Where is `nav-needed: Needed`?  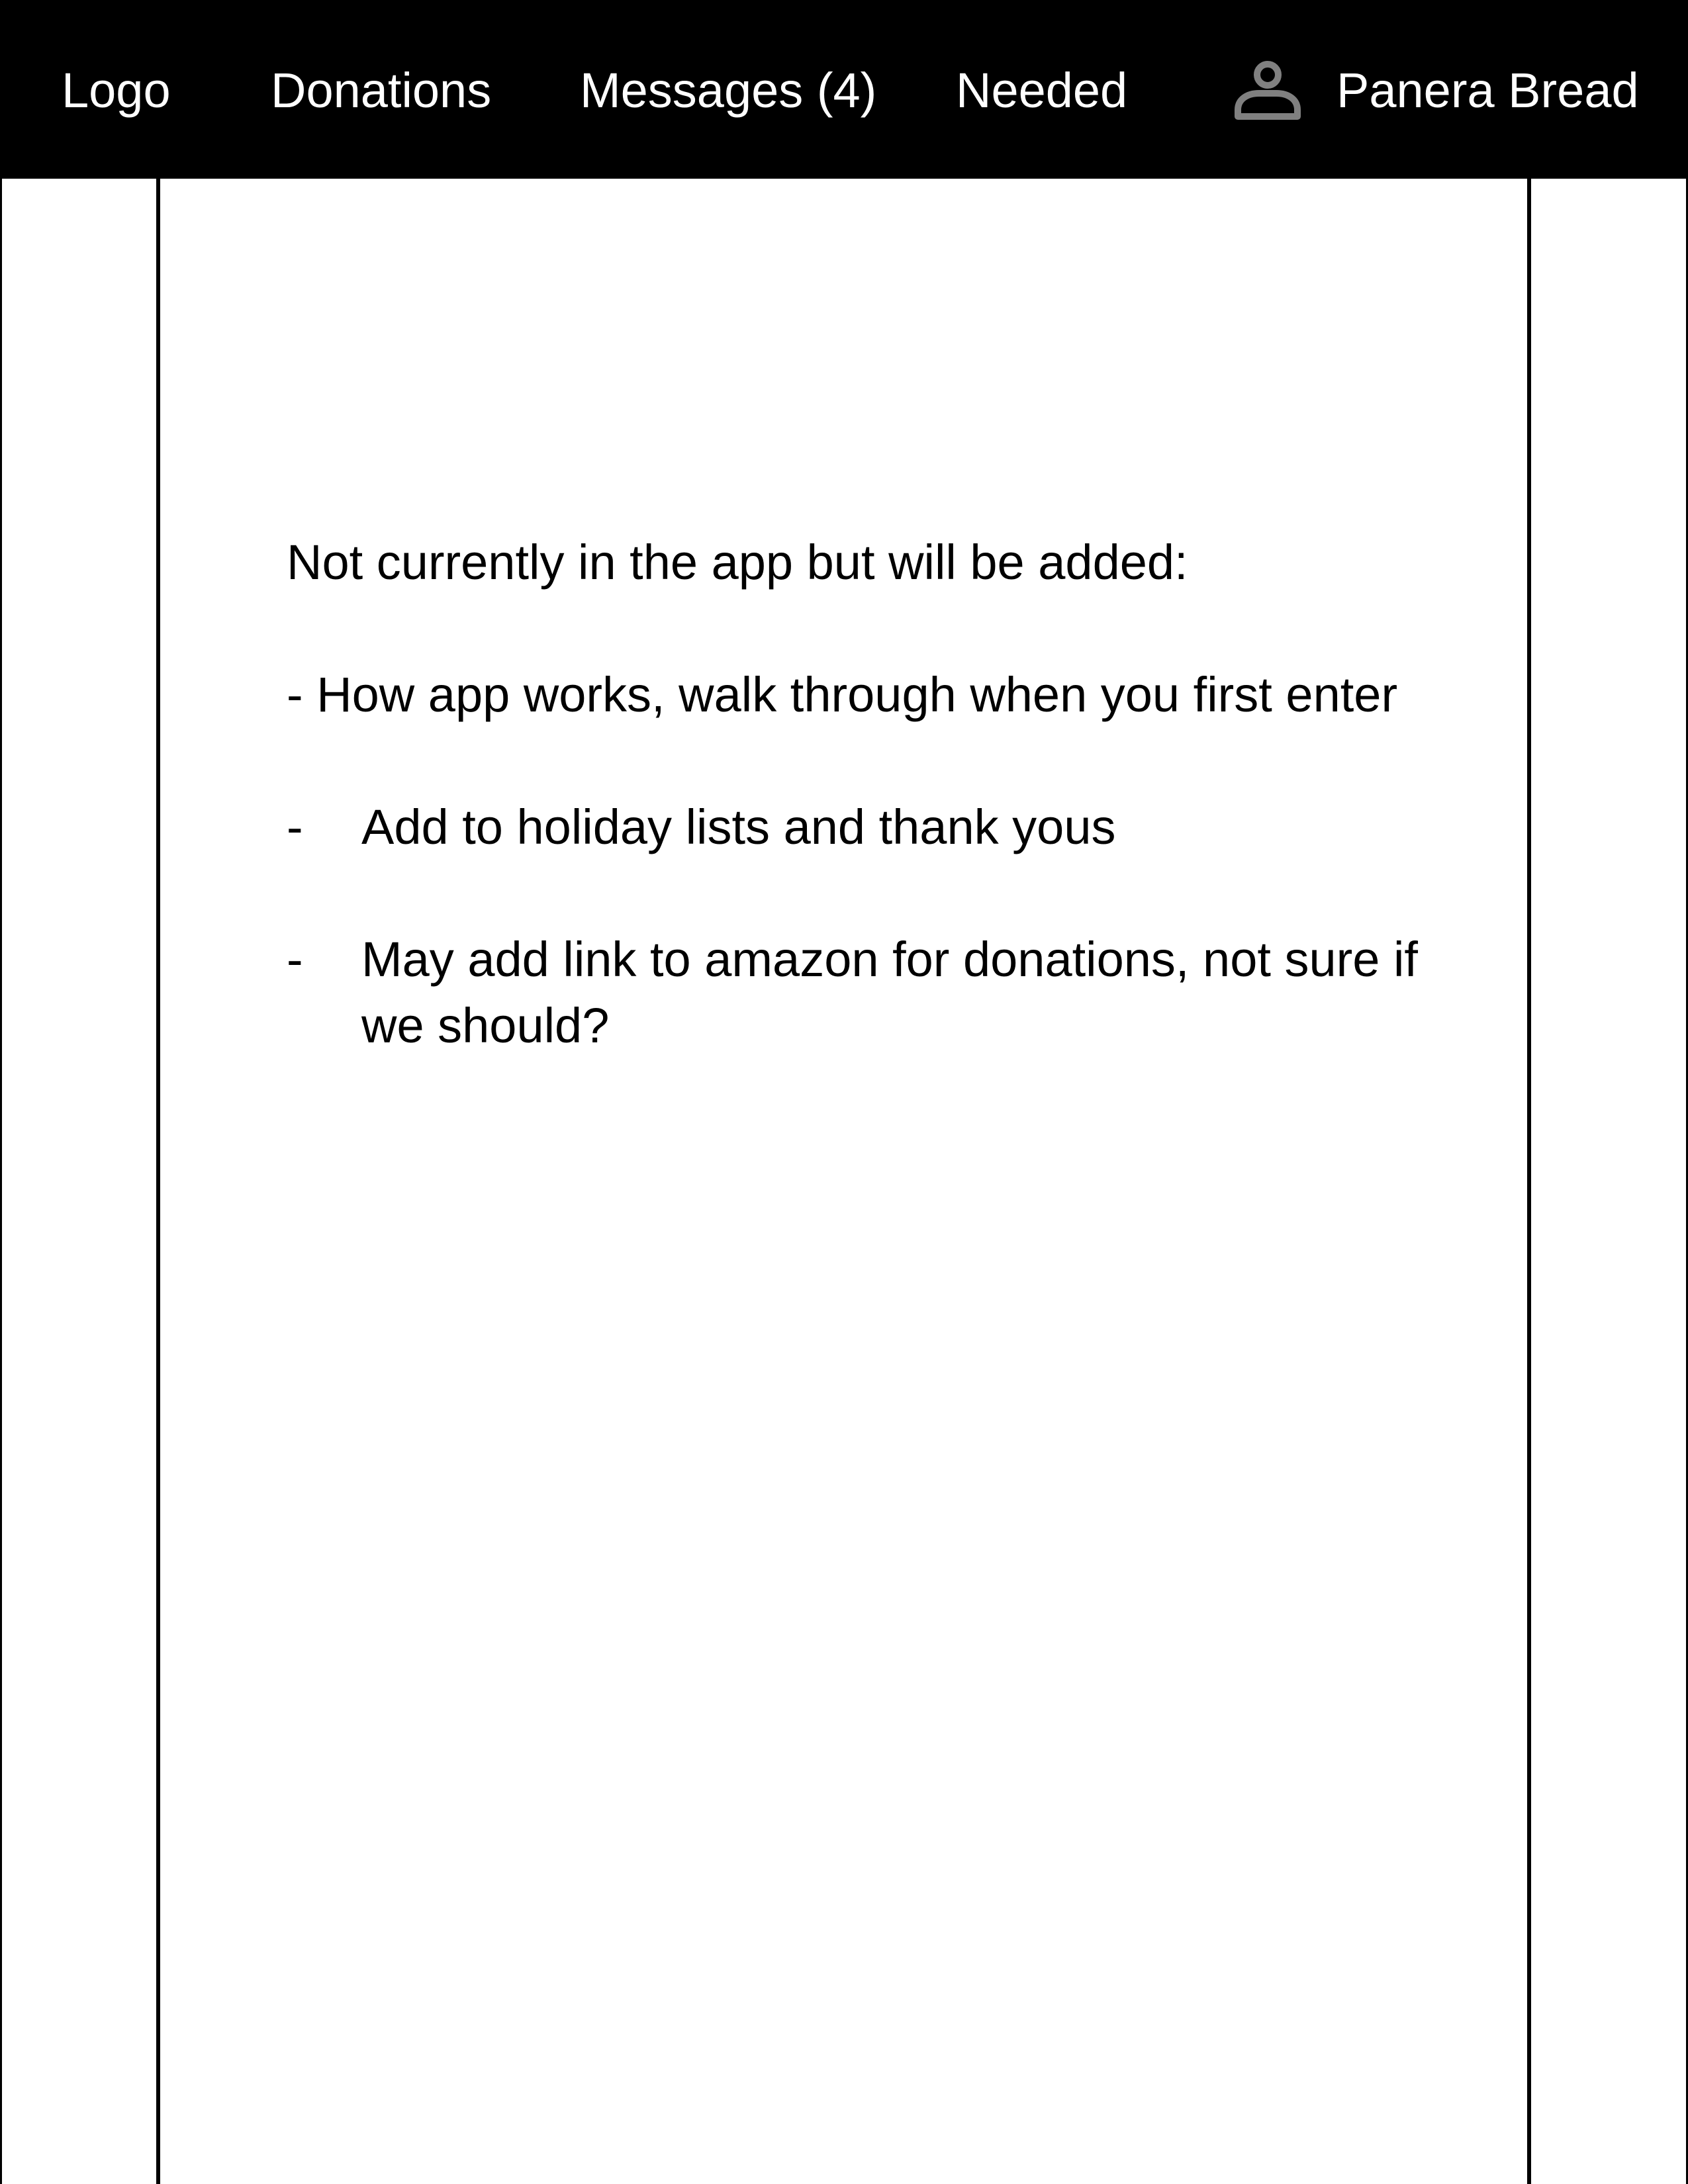 nav-needed: Needed is located at coordinates (1041, 90).